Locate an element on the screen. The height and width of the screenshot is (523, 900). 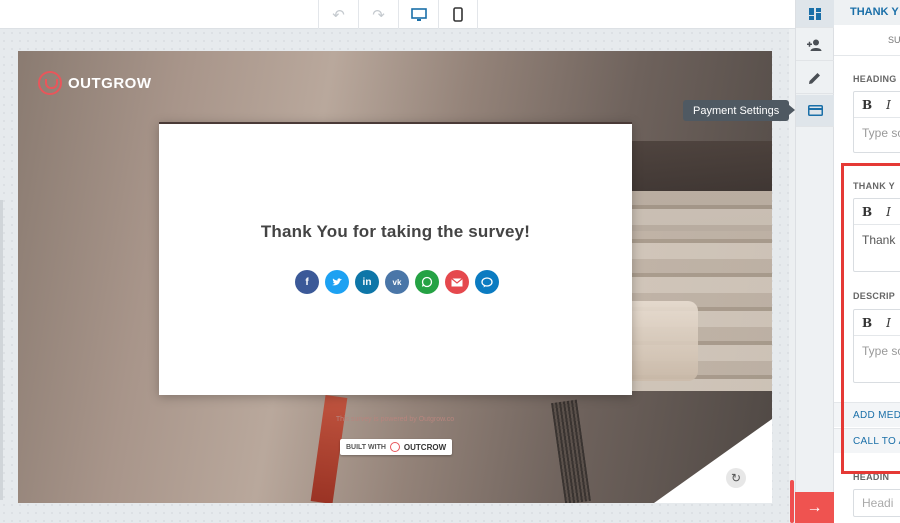
facebook-share-icon: f is located at coordinates (307, 282).